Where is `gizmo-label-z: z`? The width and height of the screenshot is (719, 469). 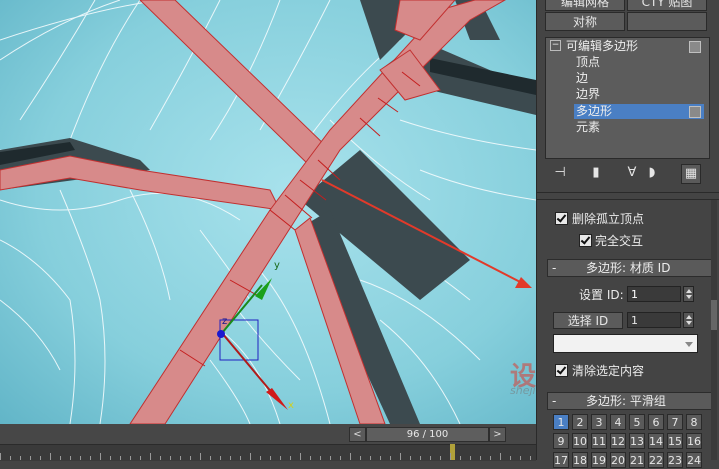
gizmo-label-z: z is located at coordinates (224, 321).